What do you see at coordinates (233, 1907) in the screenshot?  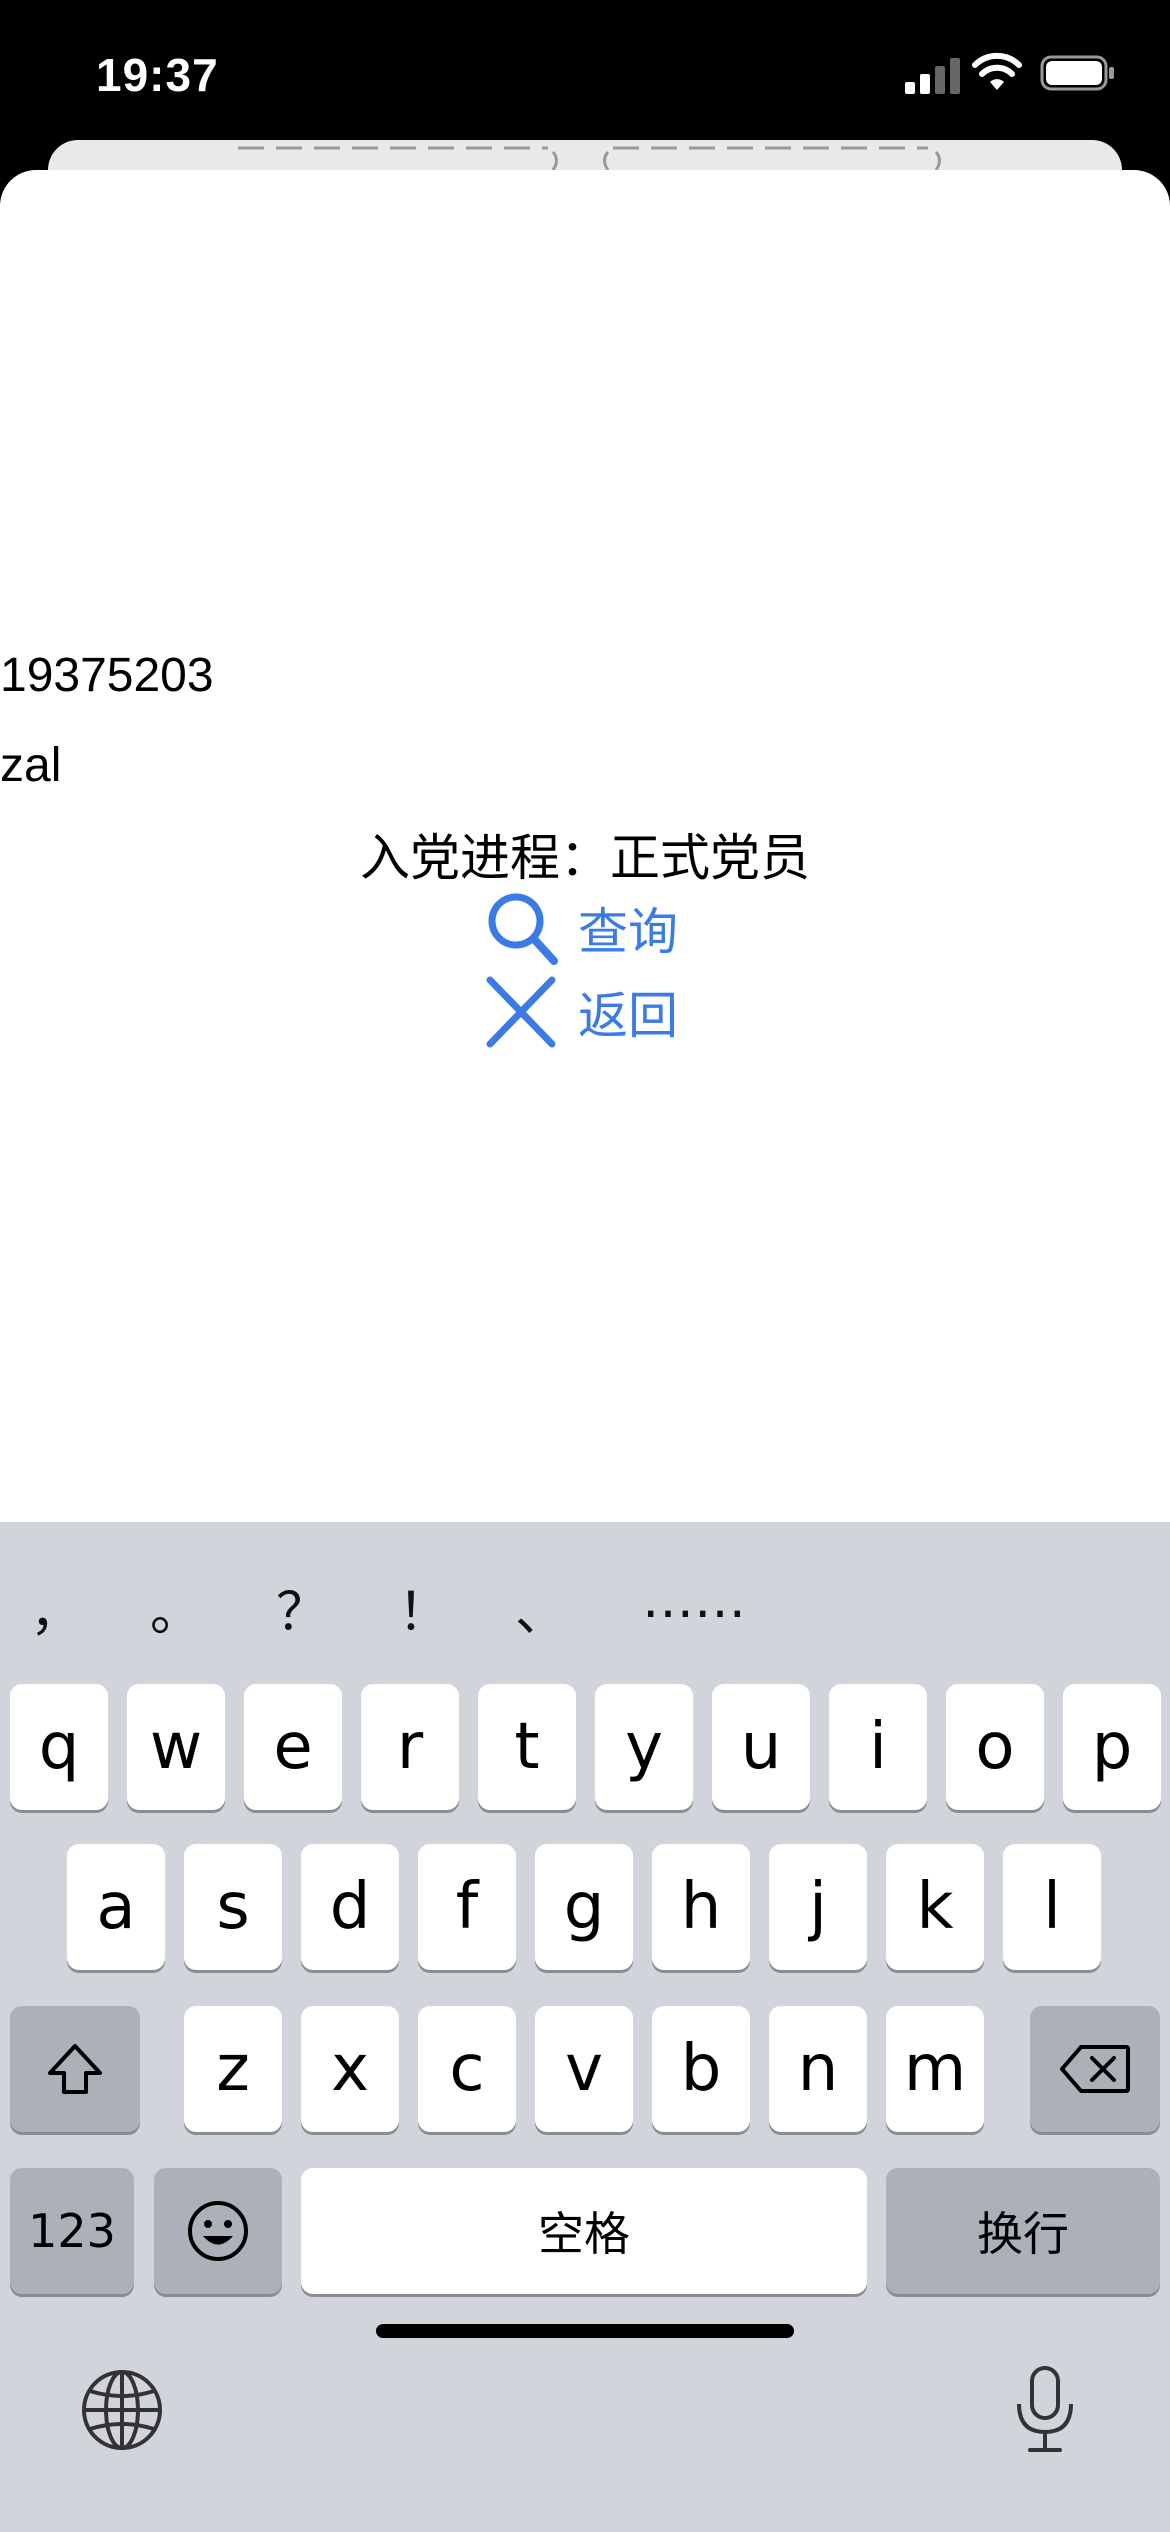 I see `key-s: s` at bounding box center [233, 1907].